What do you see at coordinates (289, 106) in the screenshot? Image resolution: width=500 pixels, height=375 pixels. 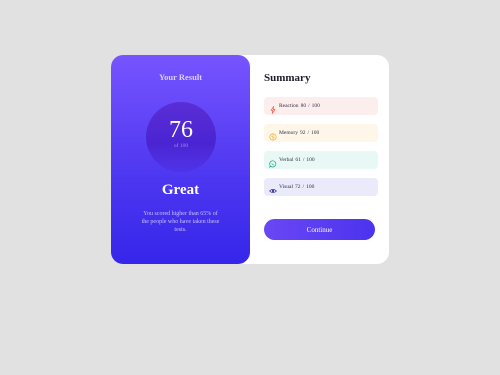 I see `summary-item-label: Reaction` at bounding box center [289, 106].